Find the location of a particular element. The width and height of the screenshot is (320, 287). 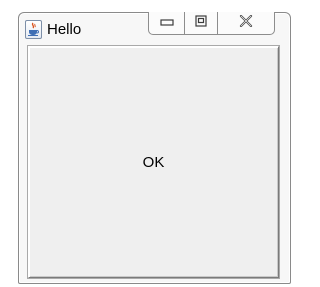

close-icon is located at coordinates (246, 23).